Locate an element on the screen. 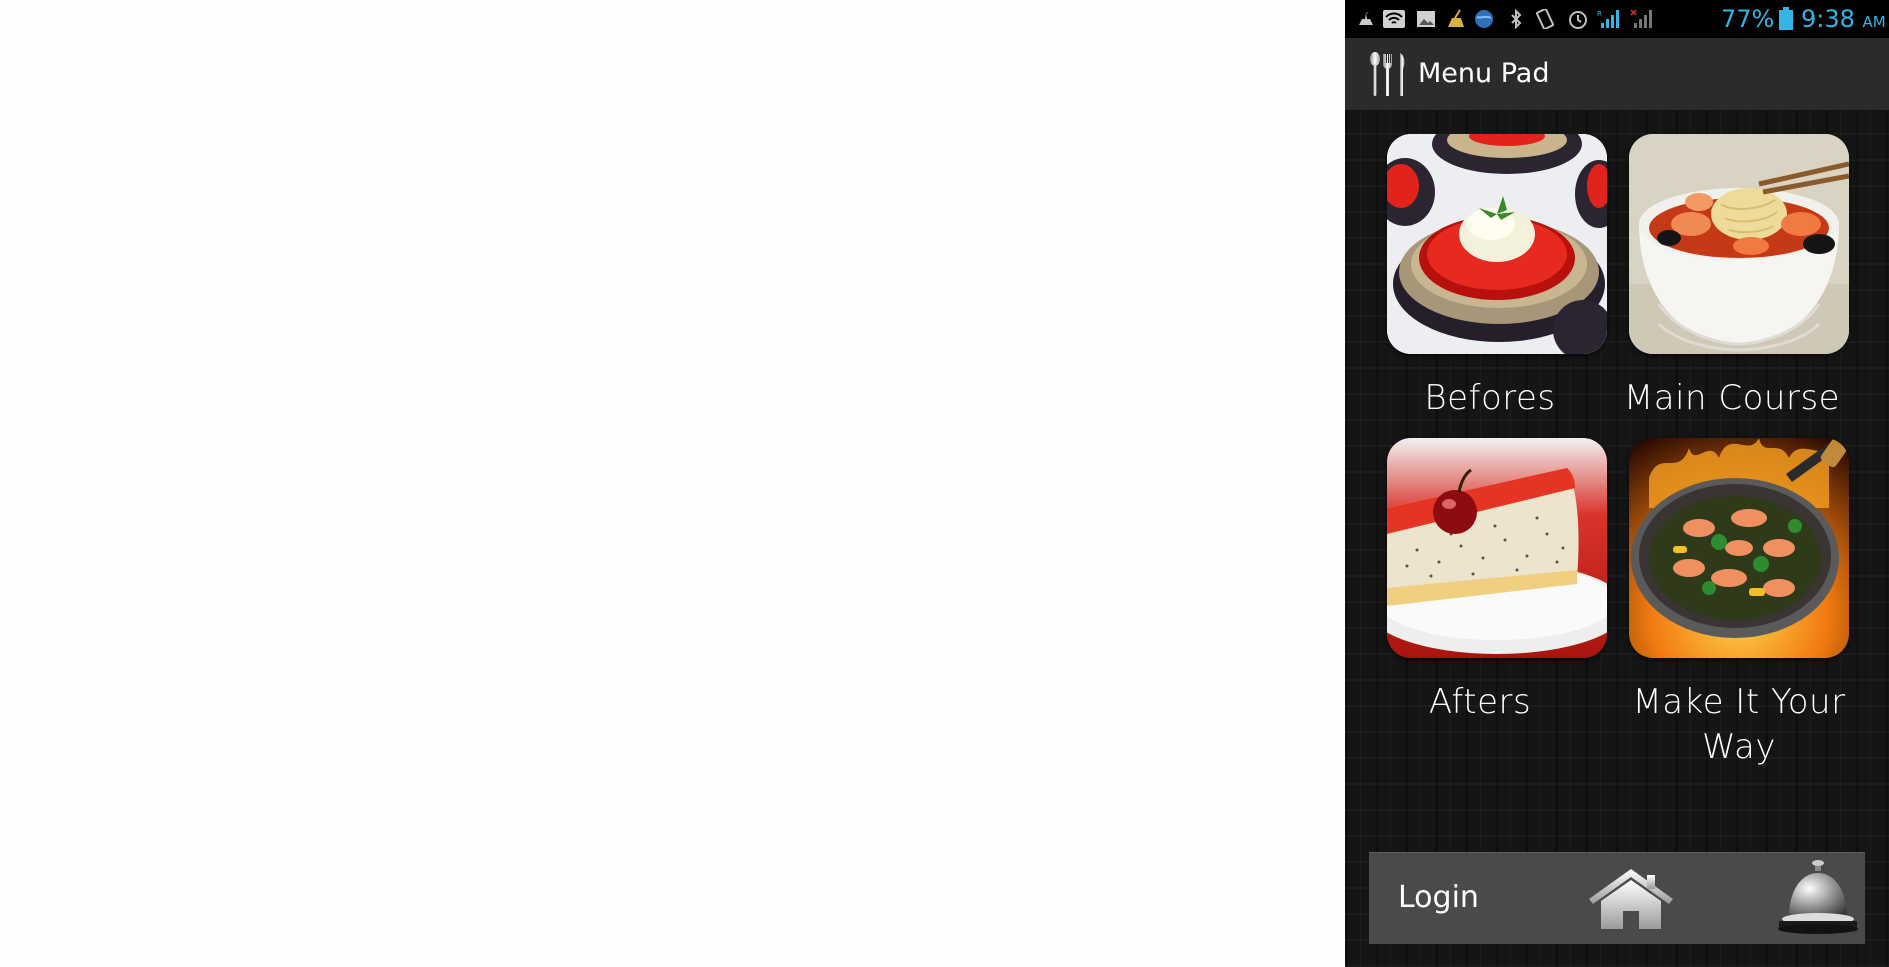  make-it-your-way-image is located at coordinates (1739, 548).